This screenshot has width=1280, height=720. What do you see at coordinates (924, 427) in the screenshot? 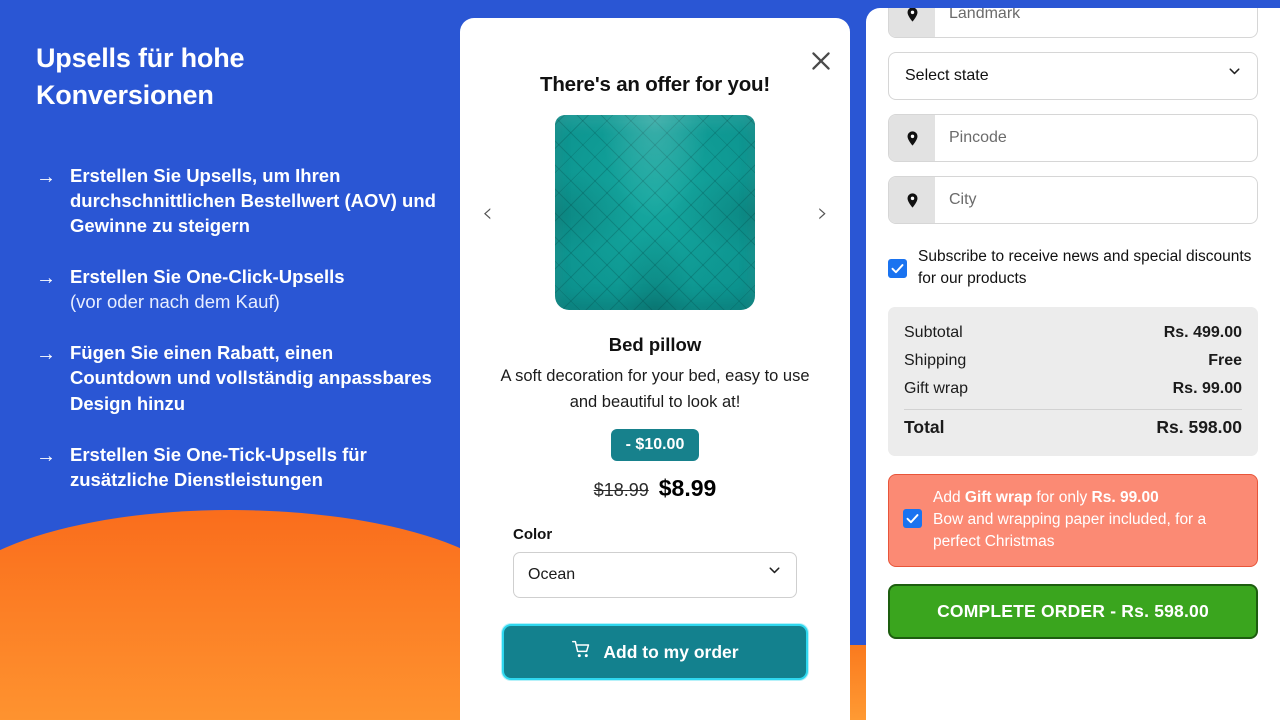
I see `summary-total-label: Total` at bounding box center [924, 427].